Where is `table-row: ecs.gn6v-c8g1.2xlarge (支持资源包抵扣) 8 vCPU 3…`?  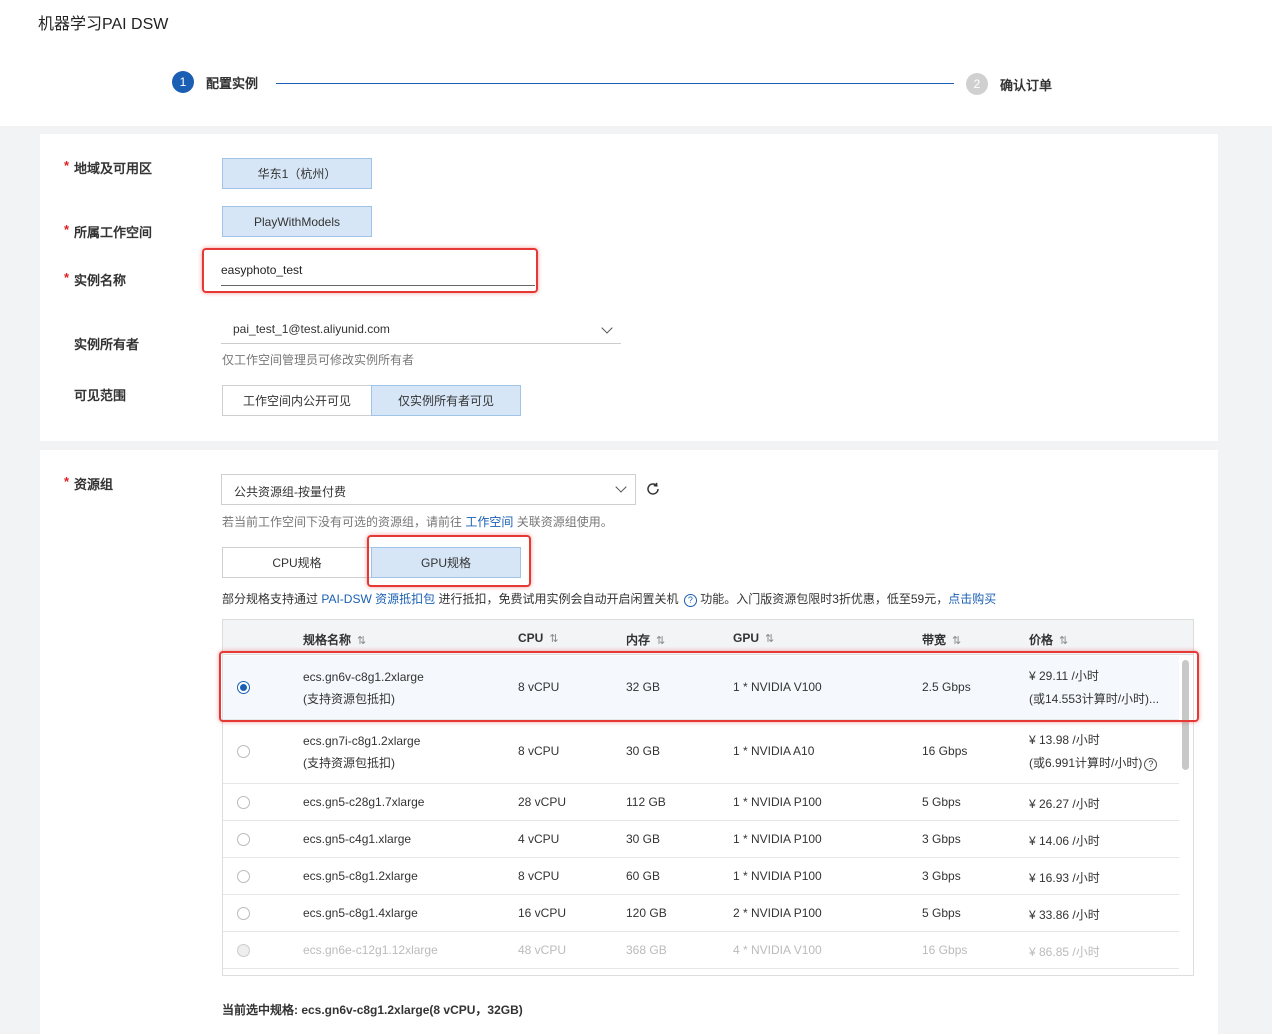
table-row: ecs.gn6v-c8g1.2xlarge (支持资源包抵扣) 8 vCPU 3… is located at coordinates (701, 688).